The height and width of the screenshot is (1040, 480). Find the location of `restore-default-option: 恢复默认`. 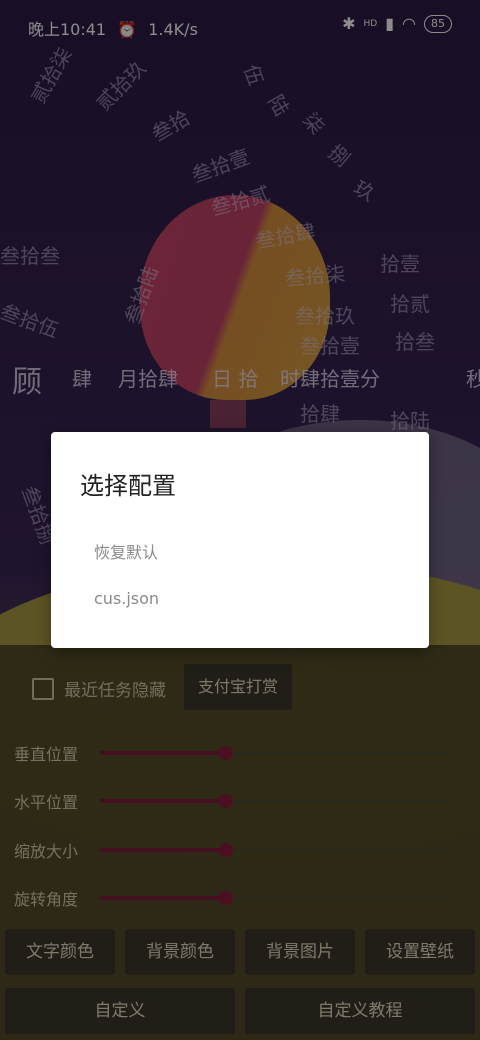

restore-default-option: 恢复默认 is located at coordinates (126, 551).